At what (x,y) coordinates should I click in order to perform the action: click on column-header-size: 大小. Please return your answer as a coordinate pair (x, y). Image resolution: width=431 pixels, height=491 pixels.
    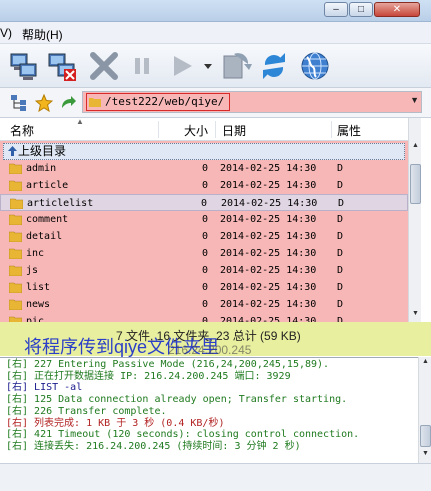
    Looking at the image, I should click on (196, 130).